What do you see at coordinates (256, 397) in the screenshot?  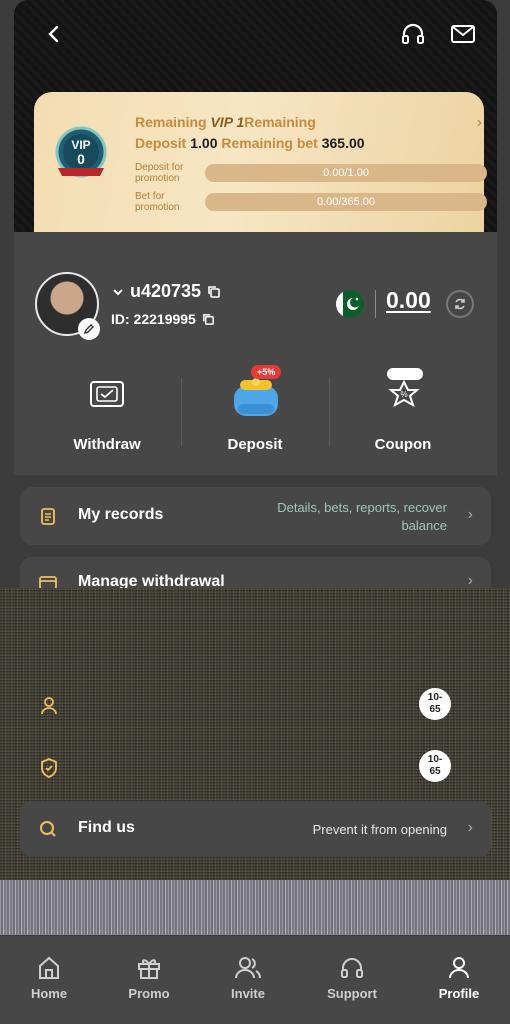 I see `coin-purse-icon` at bounding box center [256, 397].